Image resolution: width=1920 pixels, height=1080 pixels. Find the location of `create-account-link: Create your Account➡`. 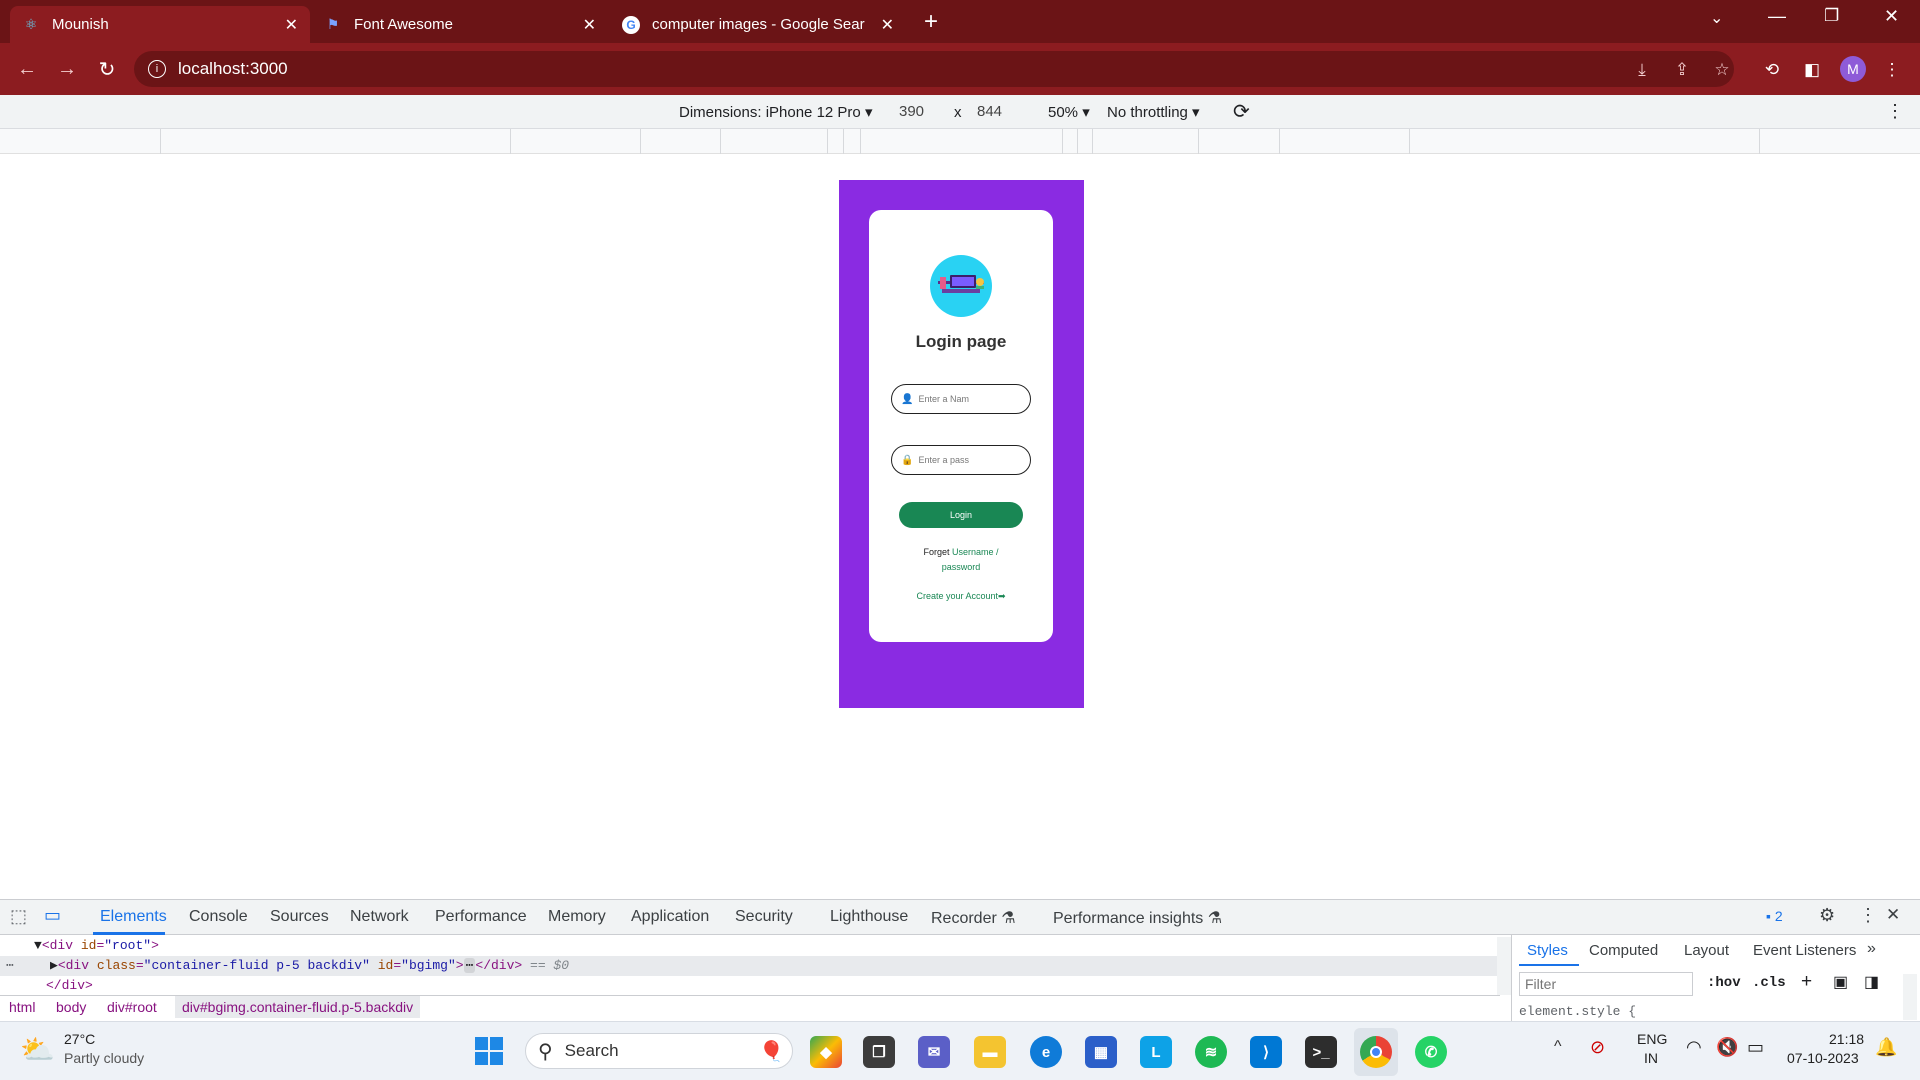

create-account-link: Create your Account➡ is located at coordinates (961, 596).